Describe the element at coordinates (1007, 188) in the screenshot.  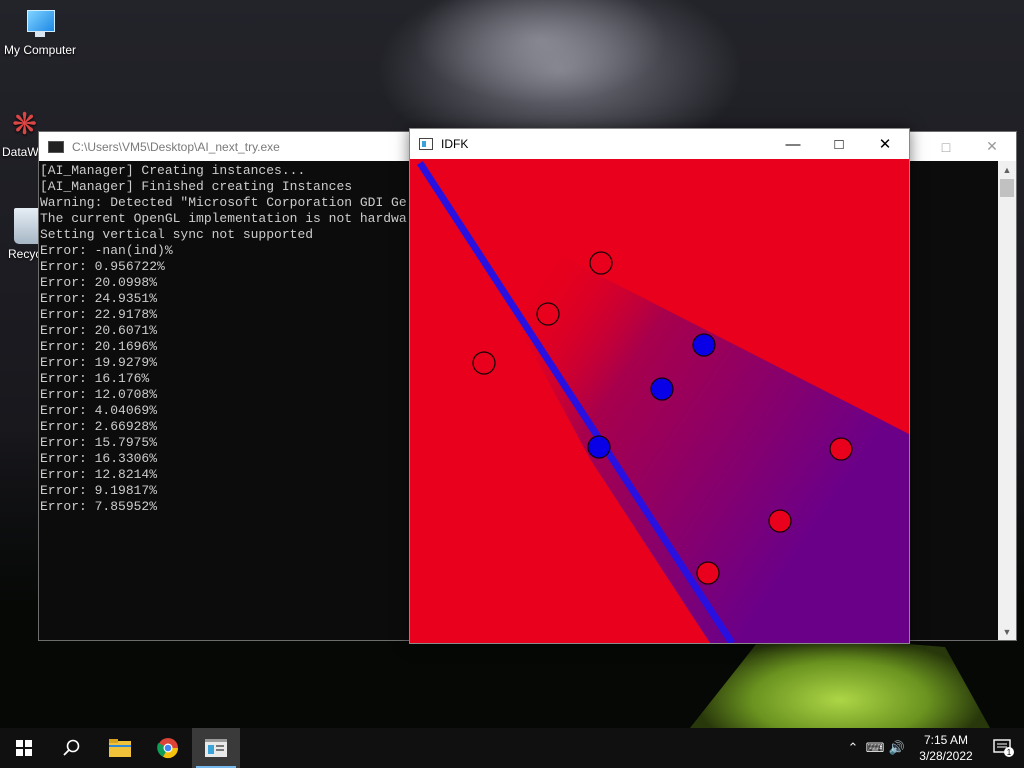
I see `scrollbar-thumb` at that location.